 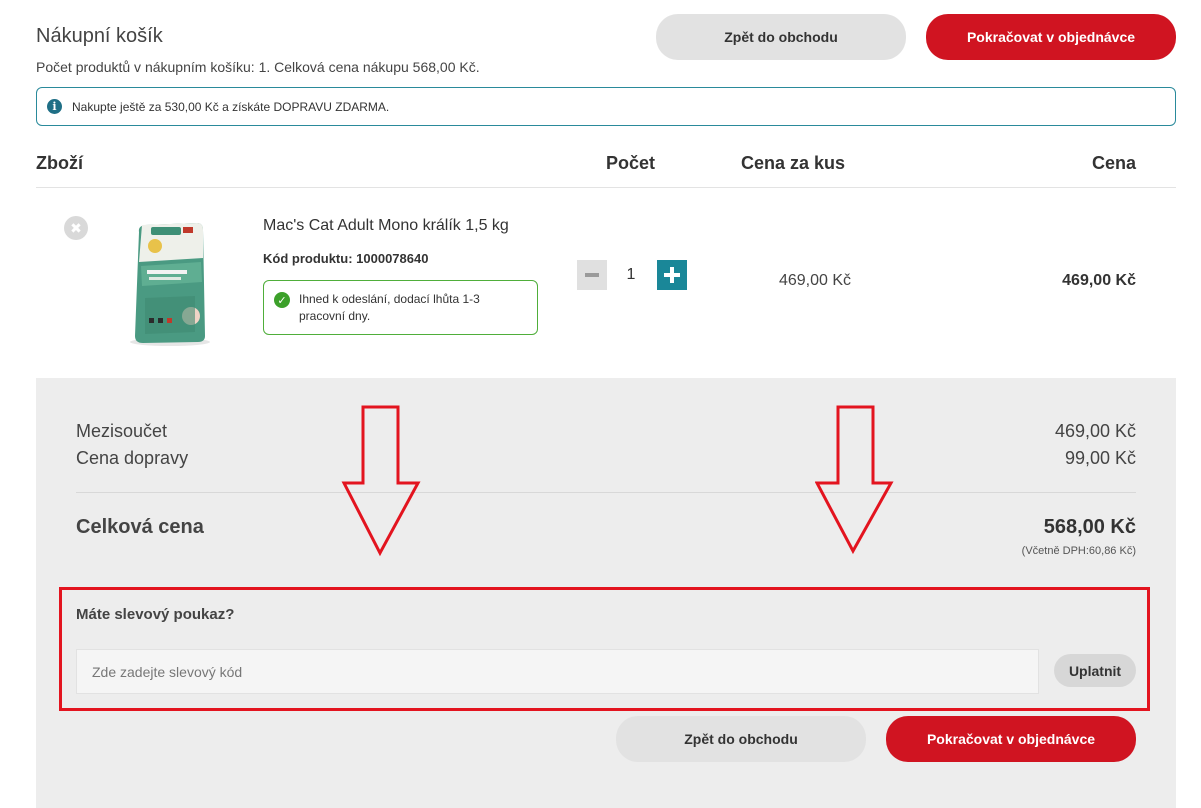 I want to click on summary-divider, so click(x=606, y=492).